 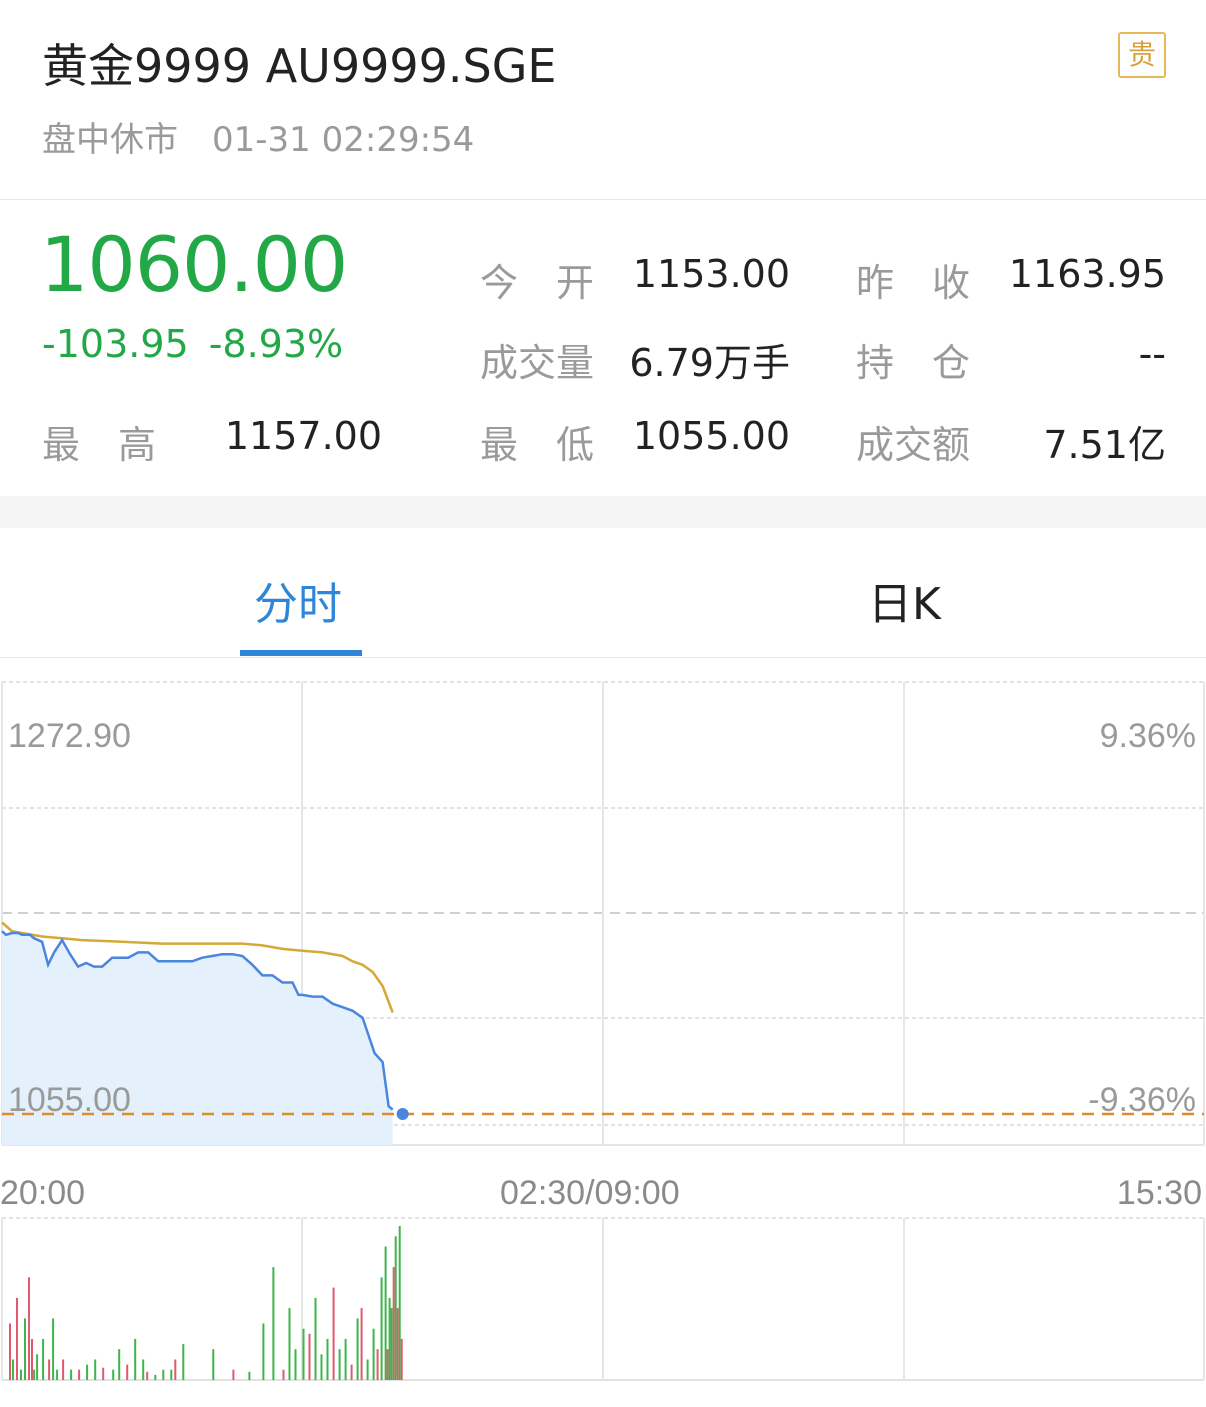 What do you see at coordinates (1148, 736) in the screenshot?
I see `pct-axis-max-label: 9.36%` at bounding box center [1148, 736].